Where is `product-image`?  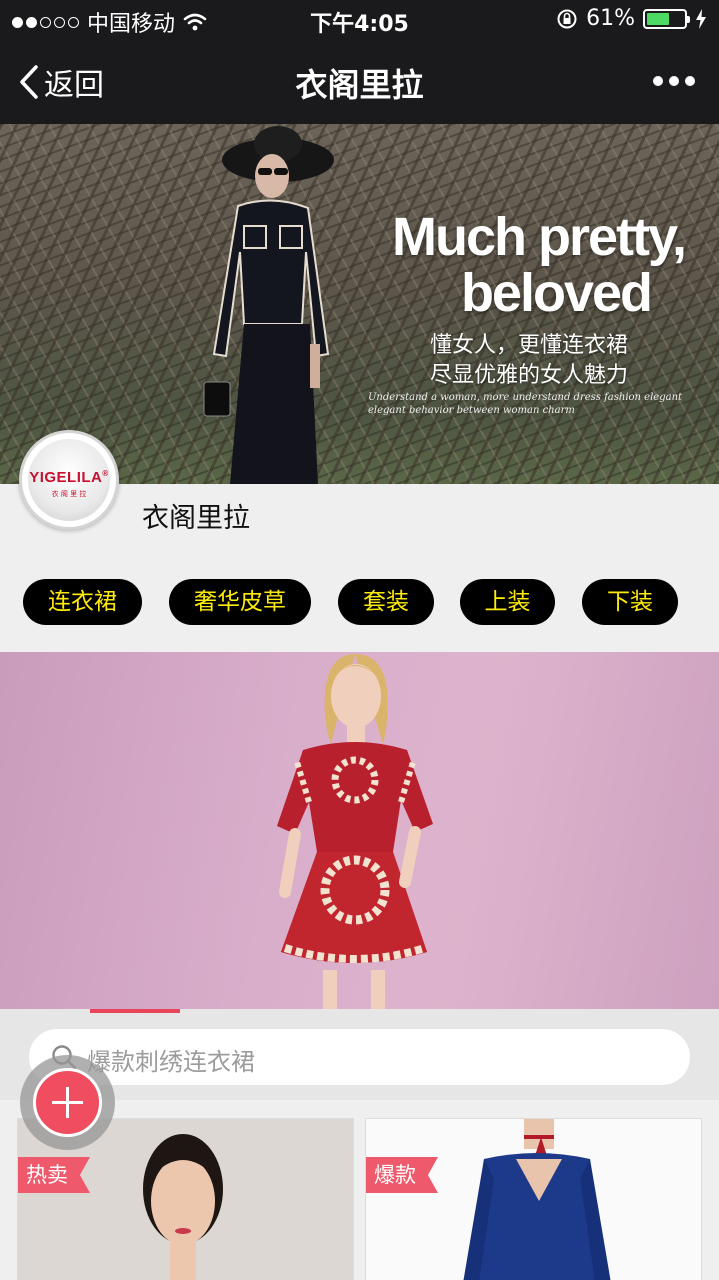
product-image is located at coordinates (533, 1199).